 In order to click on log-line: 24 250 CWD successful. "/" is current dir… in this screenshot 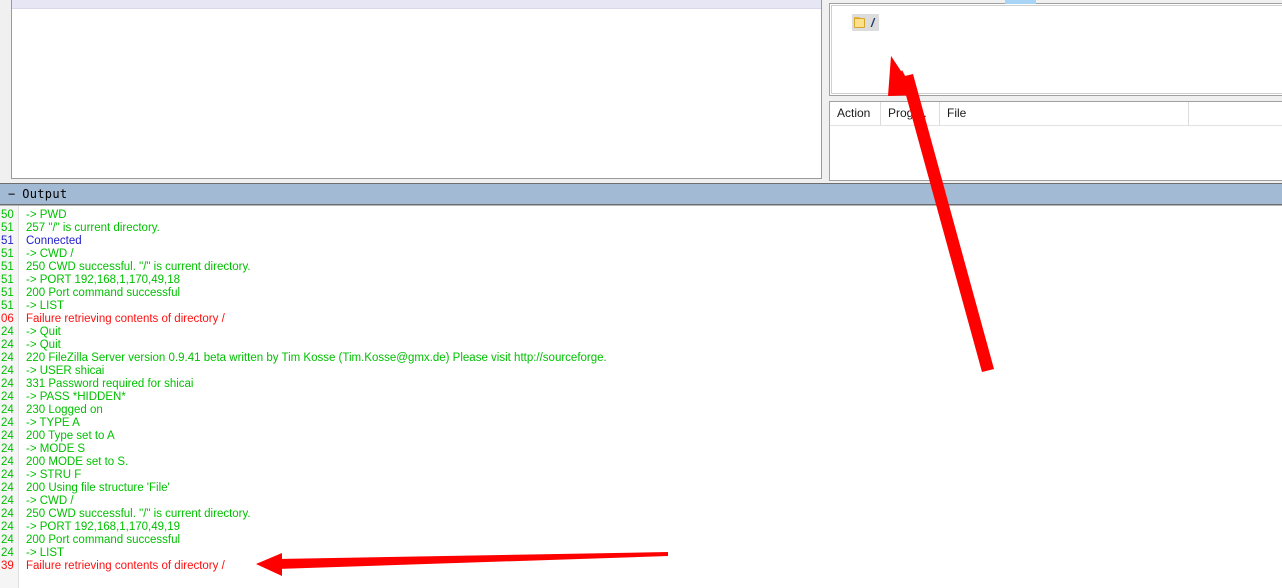, I will do `click(641, 514)`.